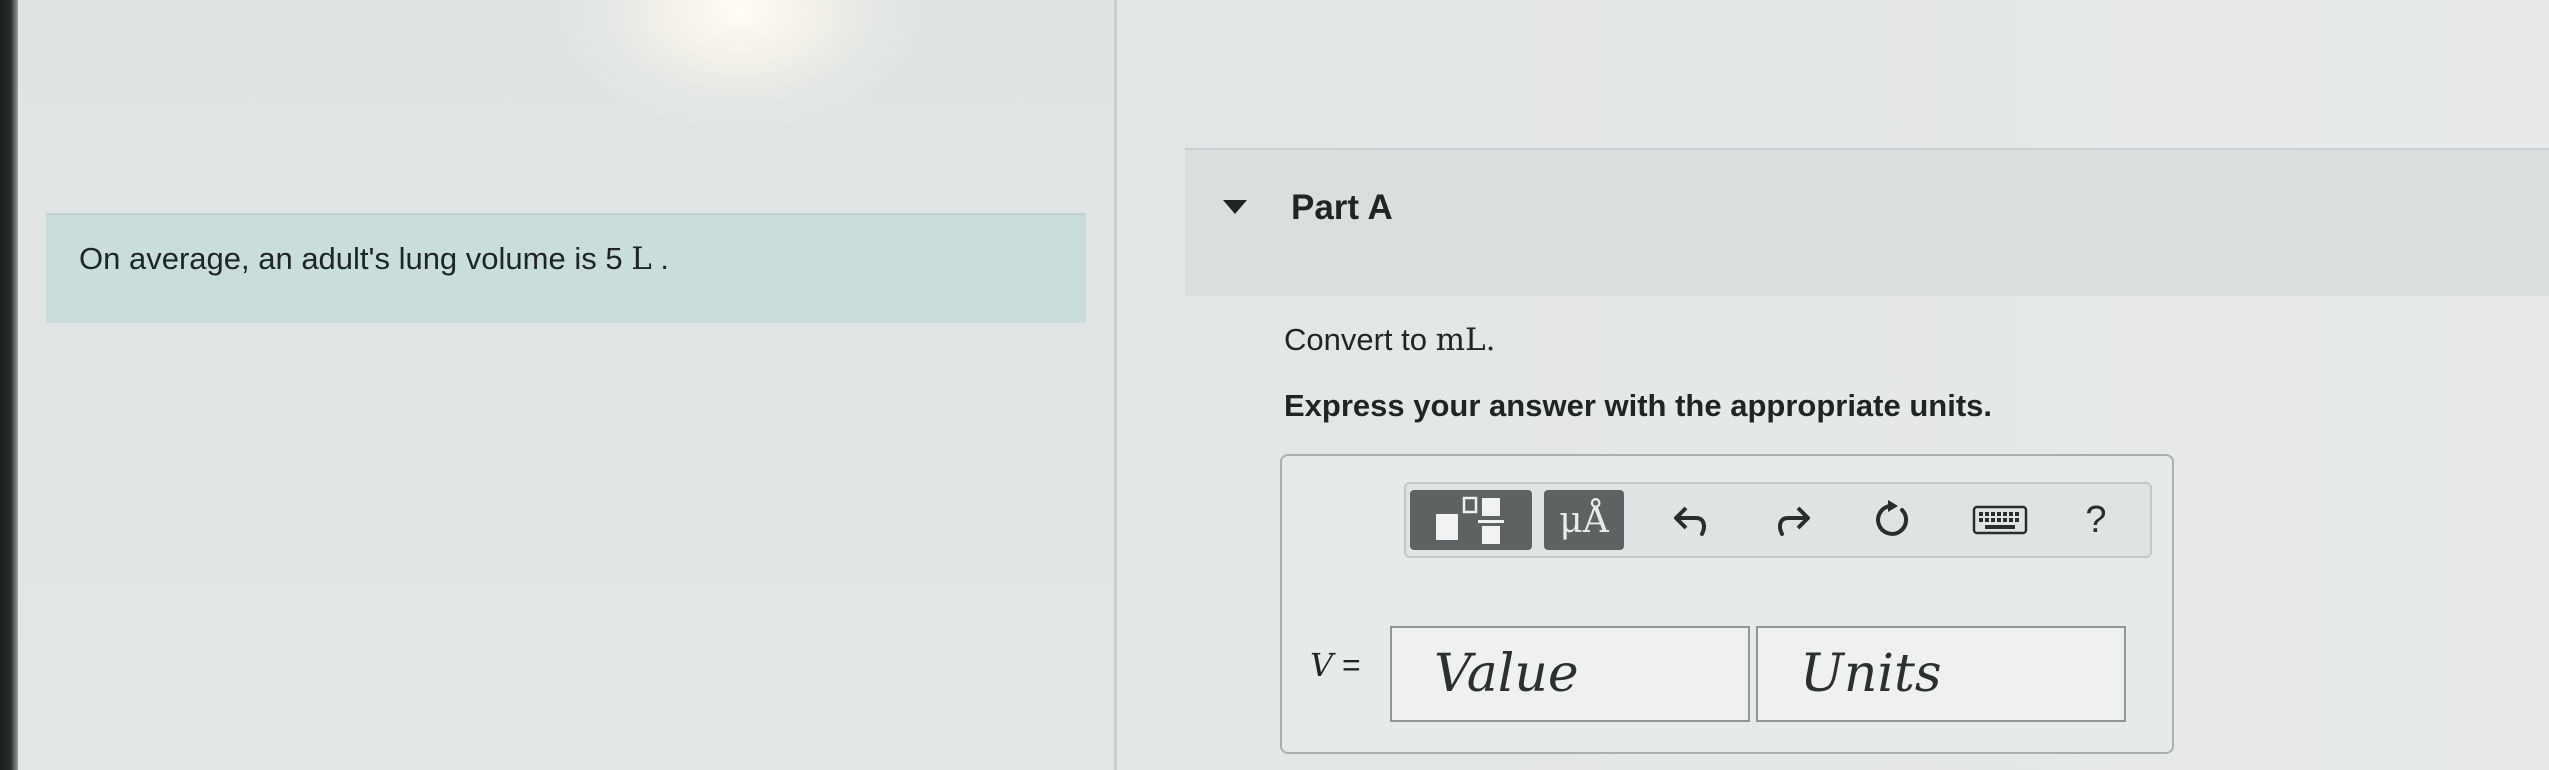 The width and height of the screenshot is (2549, 770). I want to click on answer-box: μÅ ? V = Value Units, so click(1727, 604).